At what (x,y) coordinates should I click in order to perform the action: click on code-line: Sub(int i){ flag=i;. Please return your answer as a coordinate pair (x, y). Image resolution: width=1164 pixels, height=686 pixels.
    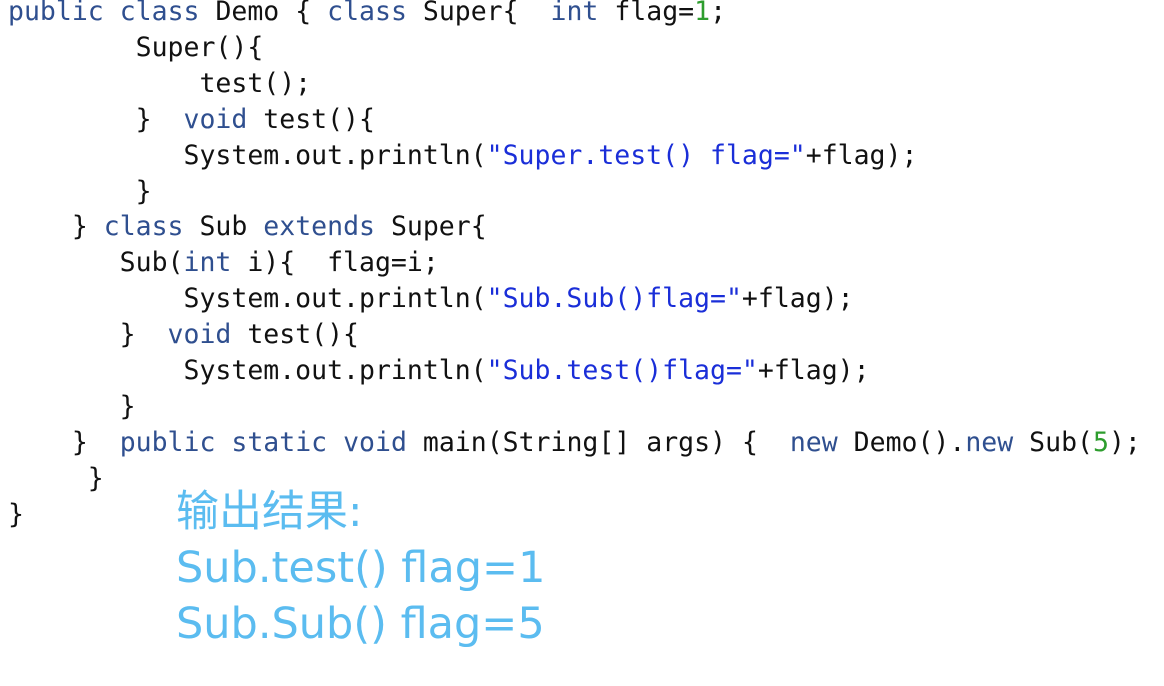
    Looking at the image, I should click on (223, 263).